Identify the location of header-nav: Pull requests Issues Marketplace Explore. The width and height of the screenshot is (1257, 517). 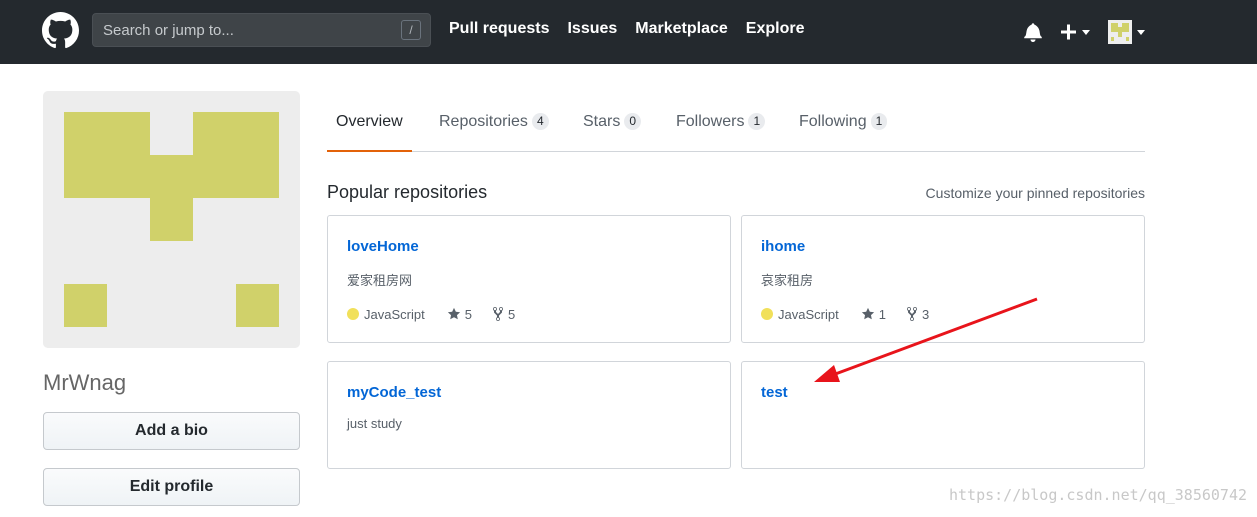
(626, 29).